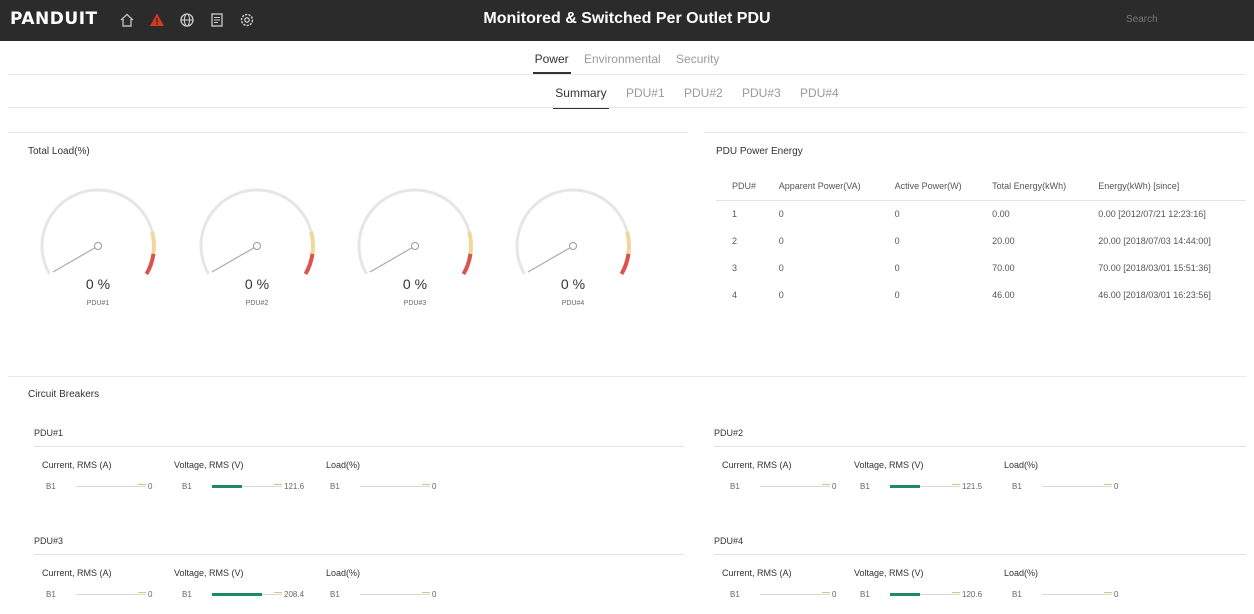 Image resolution: width=1254 pixels, height=614 pixels. Describe the element at coordinates (697, 62) in the screenshot. I see `tab-security: Security` at that location.